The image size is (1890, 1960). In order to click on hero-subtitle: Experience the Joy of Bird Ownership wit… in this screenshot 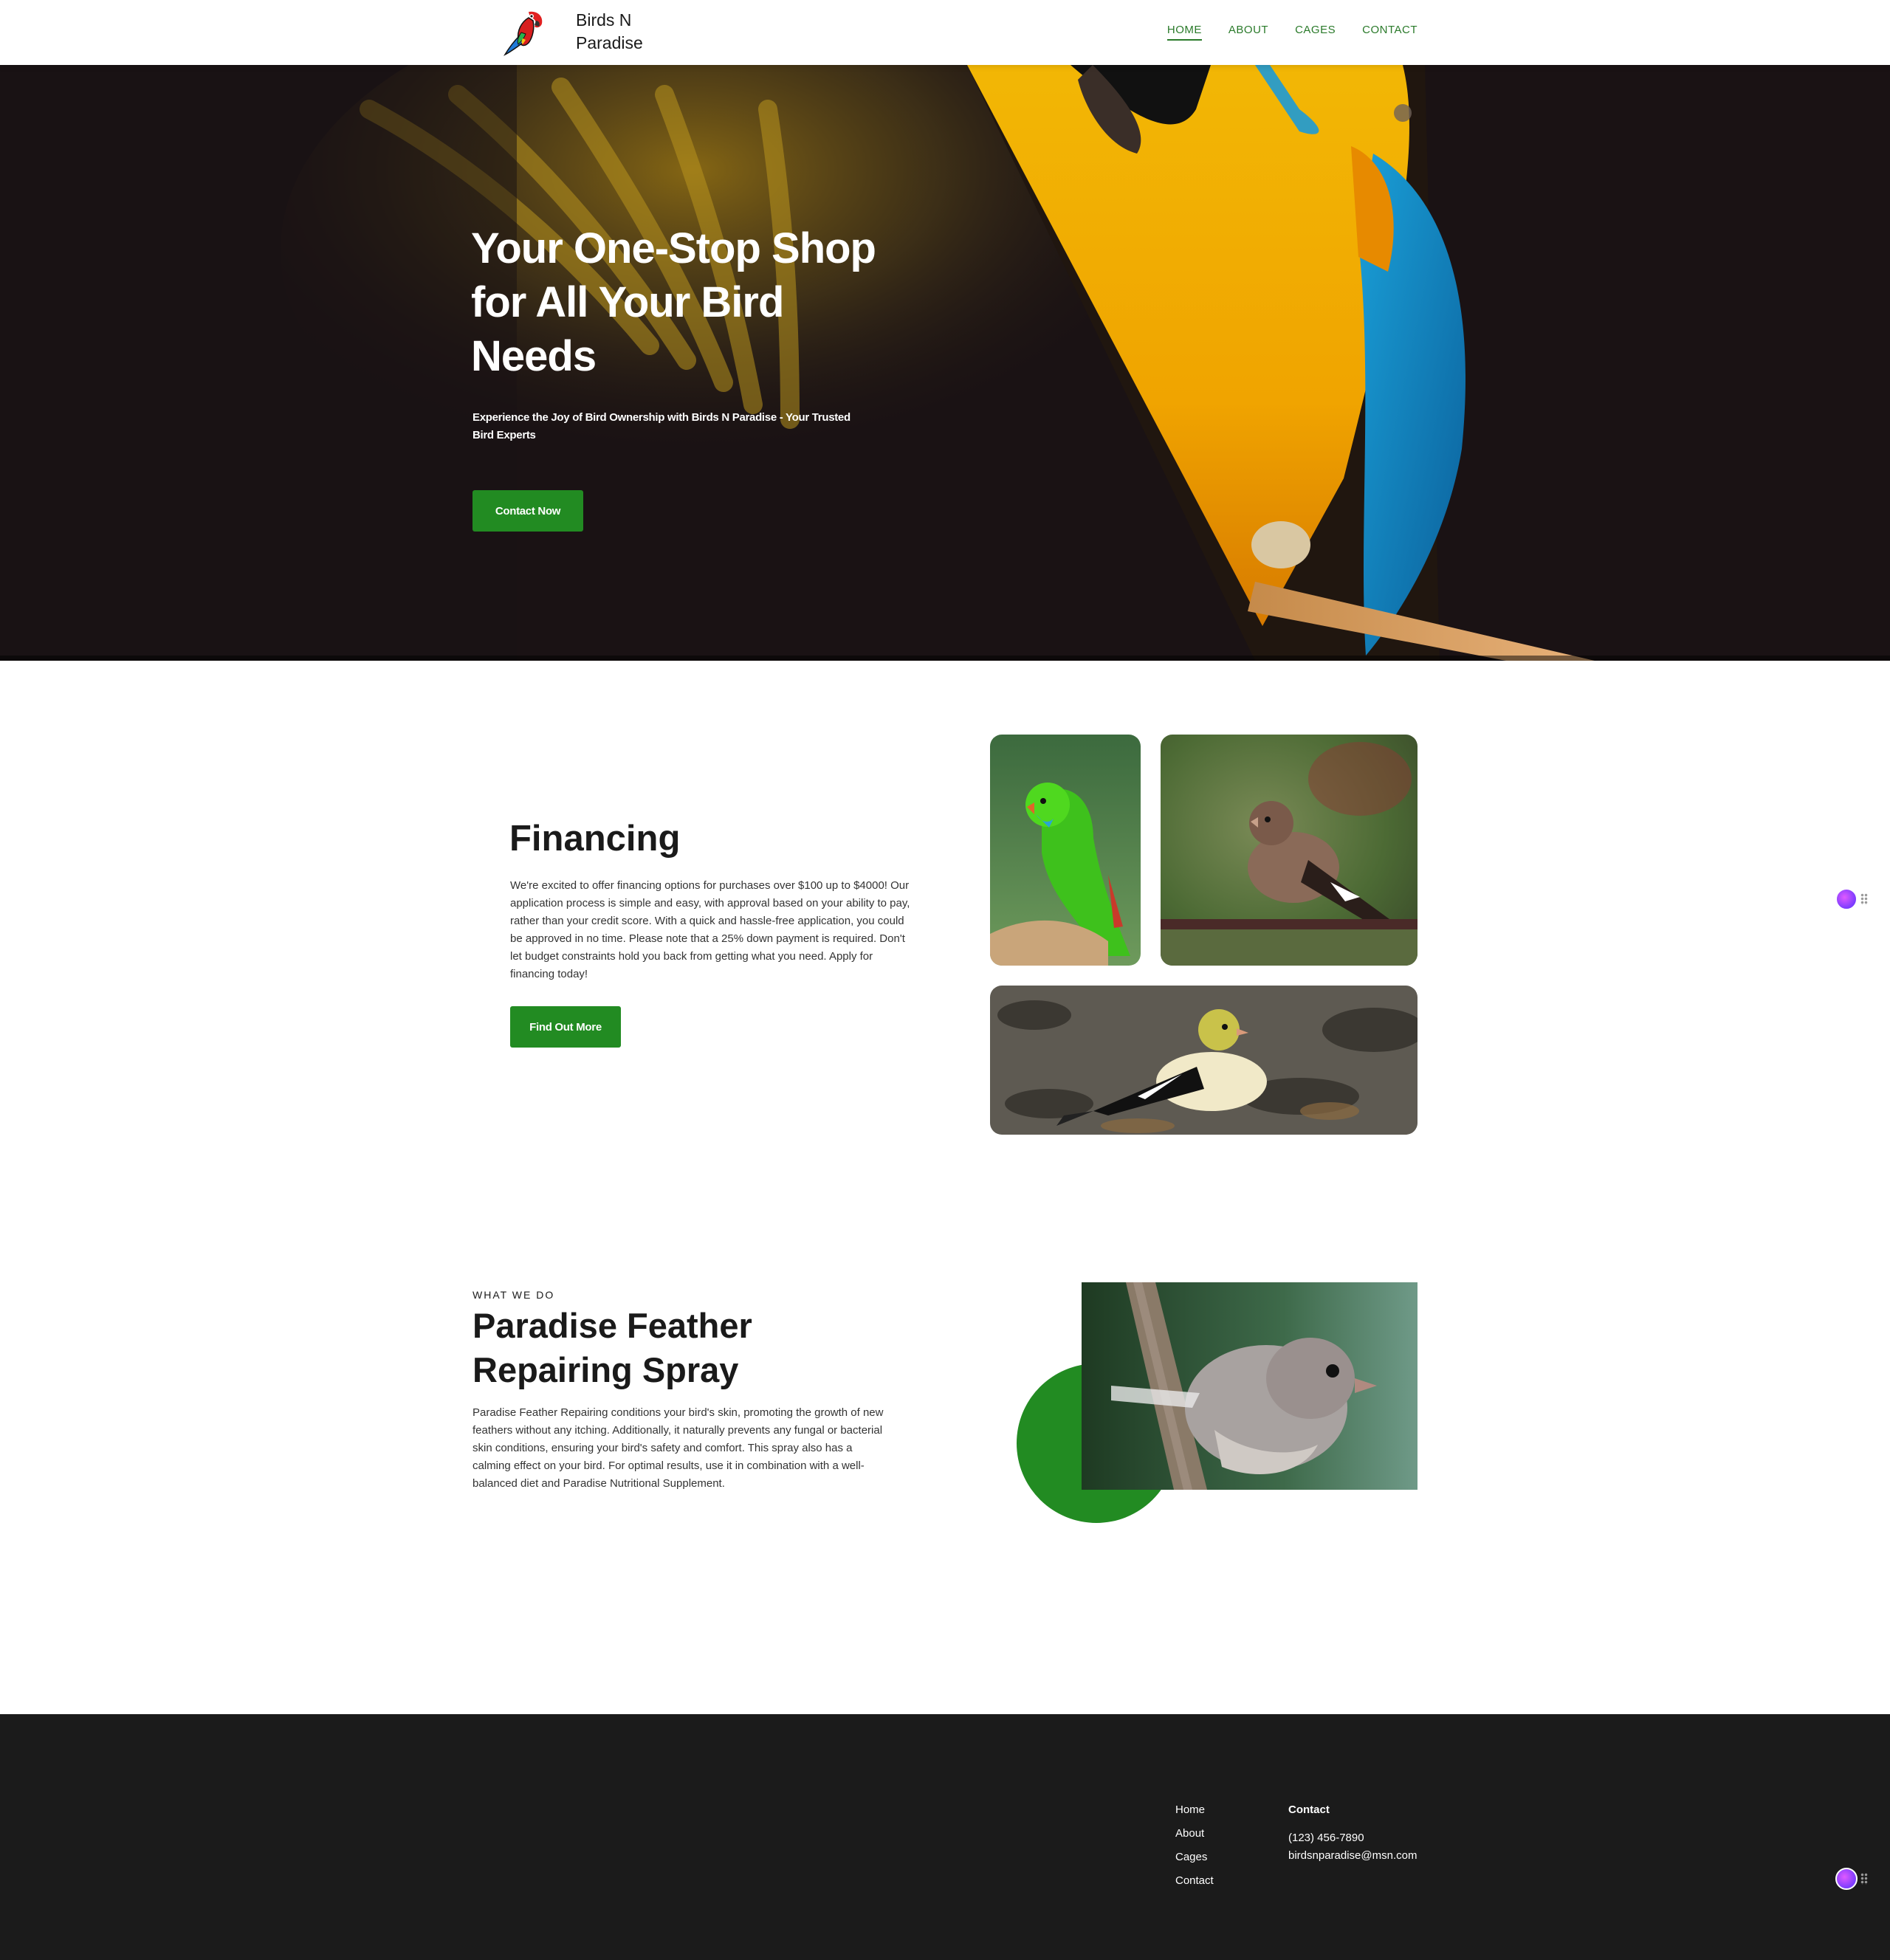, I will do `click(661, 426)`.